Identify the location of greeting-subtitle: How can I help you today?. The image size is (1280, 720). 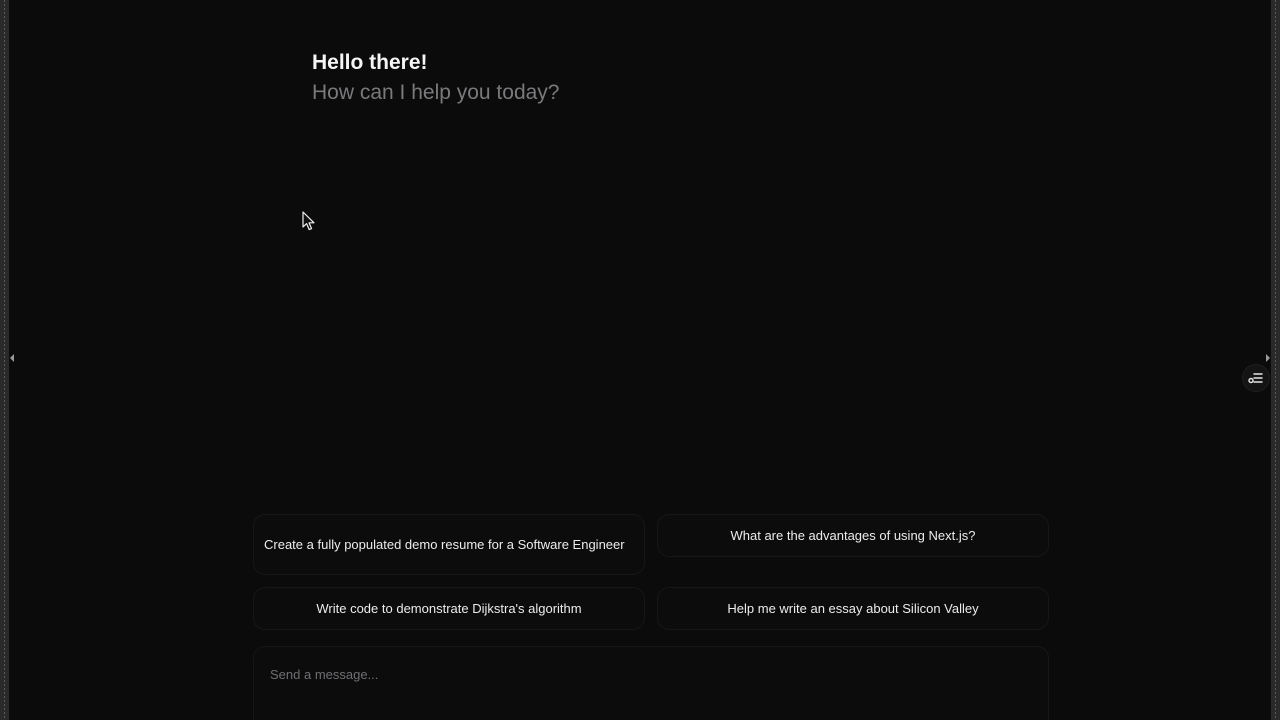
(436, 92).